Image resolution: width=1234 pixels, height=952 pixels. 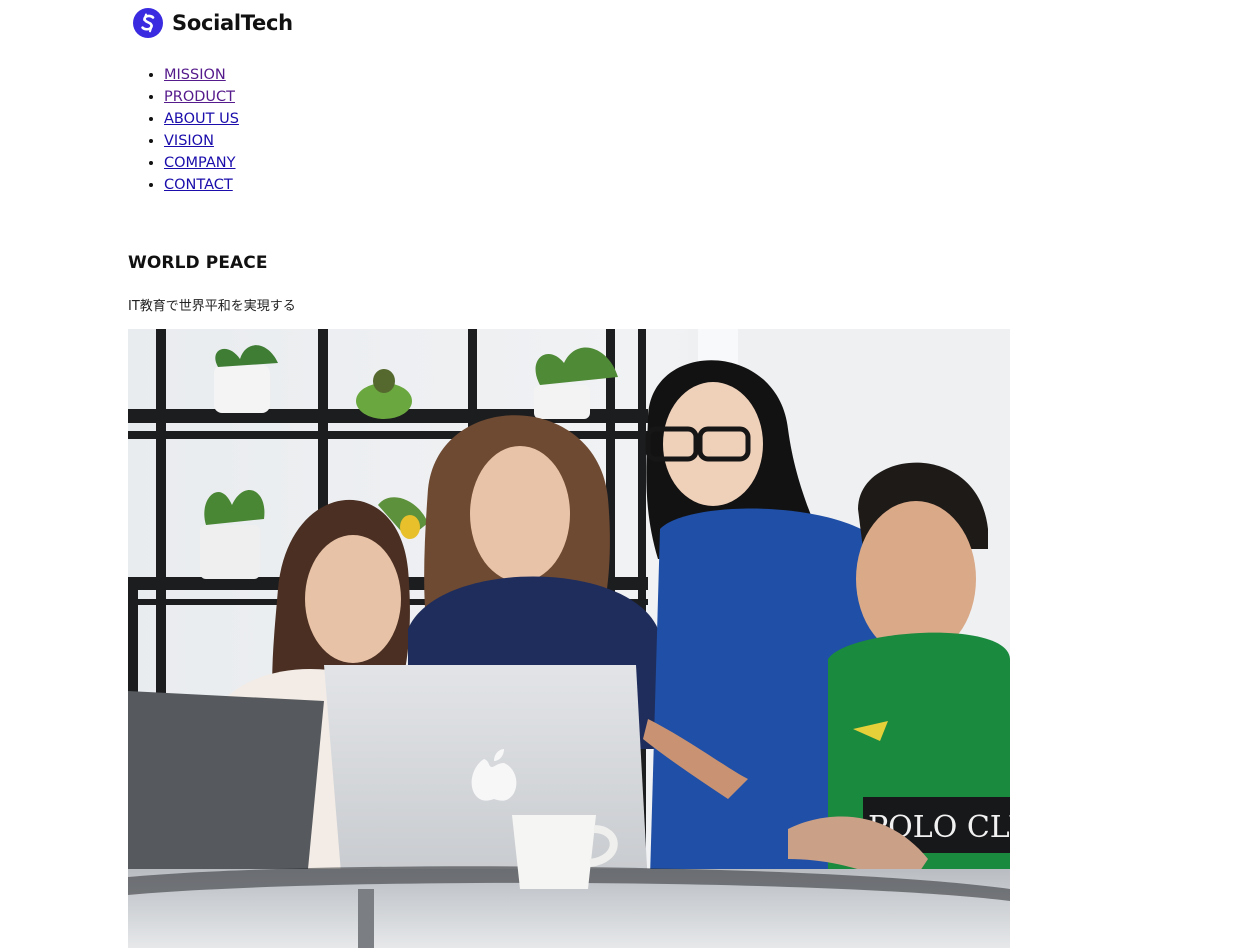 I want to click on nav-item-vision: VISION, so click(x=201, y=141).